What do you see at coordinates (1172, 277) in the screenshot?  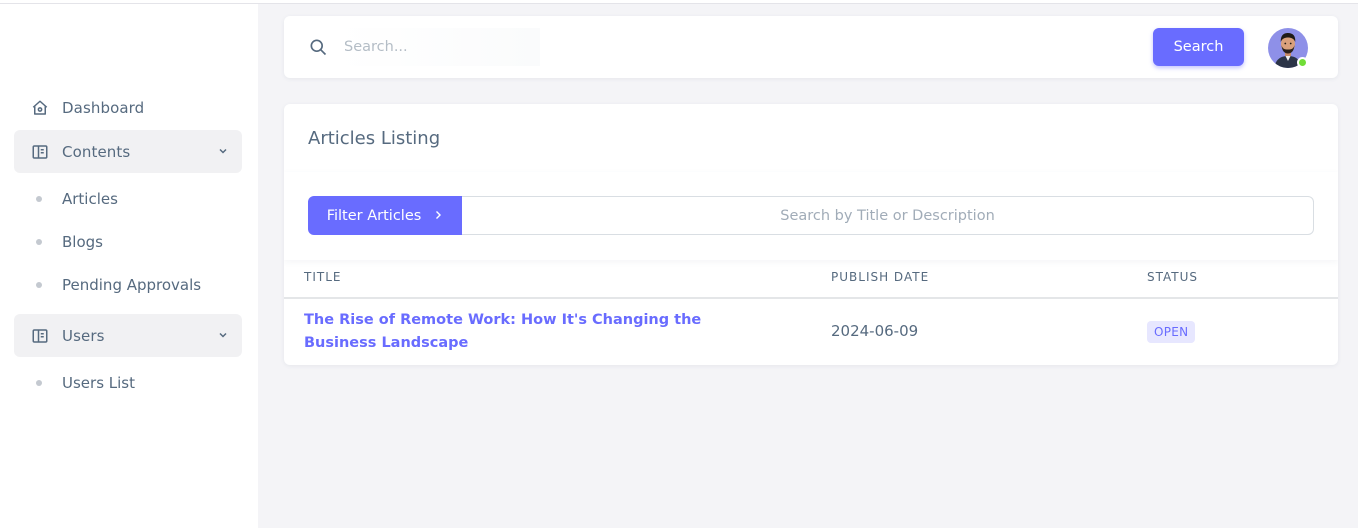 I see `column-header-status: STATUS` at bounding box center [1172, 277].